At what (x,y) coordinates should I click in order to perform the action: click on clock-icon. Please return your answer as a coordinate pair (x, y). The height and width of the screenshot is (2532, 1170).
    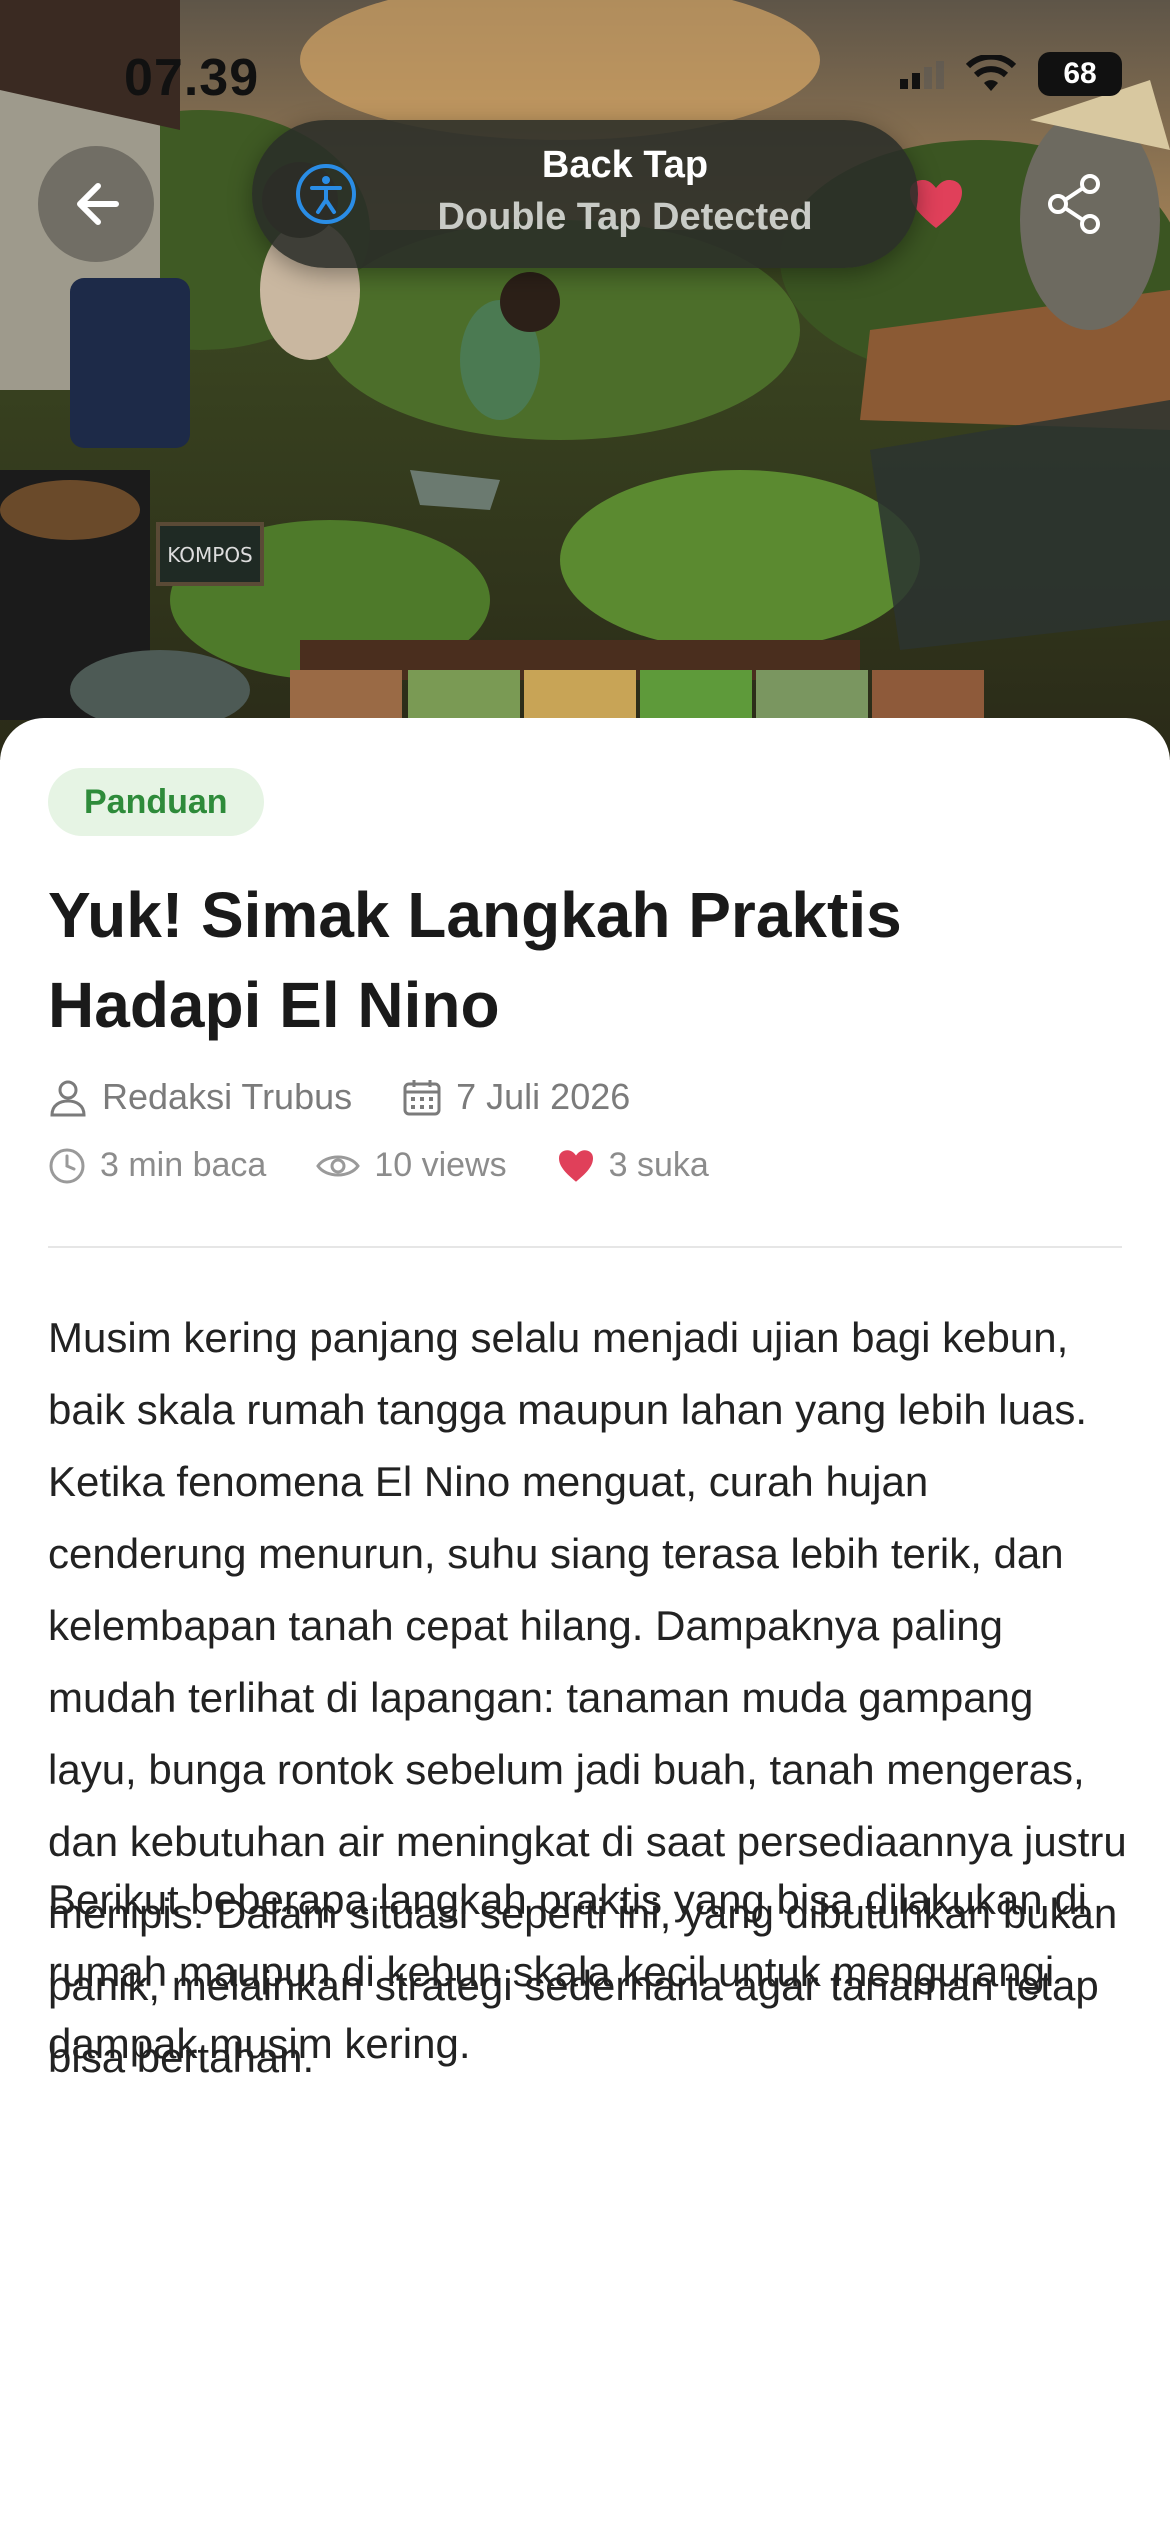
    Looking at the image, I should click on (67, 1165).